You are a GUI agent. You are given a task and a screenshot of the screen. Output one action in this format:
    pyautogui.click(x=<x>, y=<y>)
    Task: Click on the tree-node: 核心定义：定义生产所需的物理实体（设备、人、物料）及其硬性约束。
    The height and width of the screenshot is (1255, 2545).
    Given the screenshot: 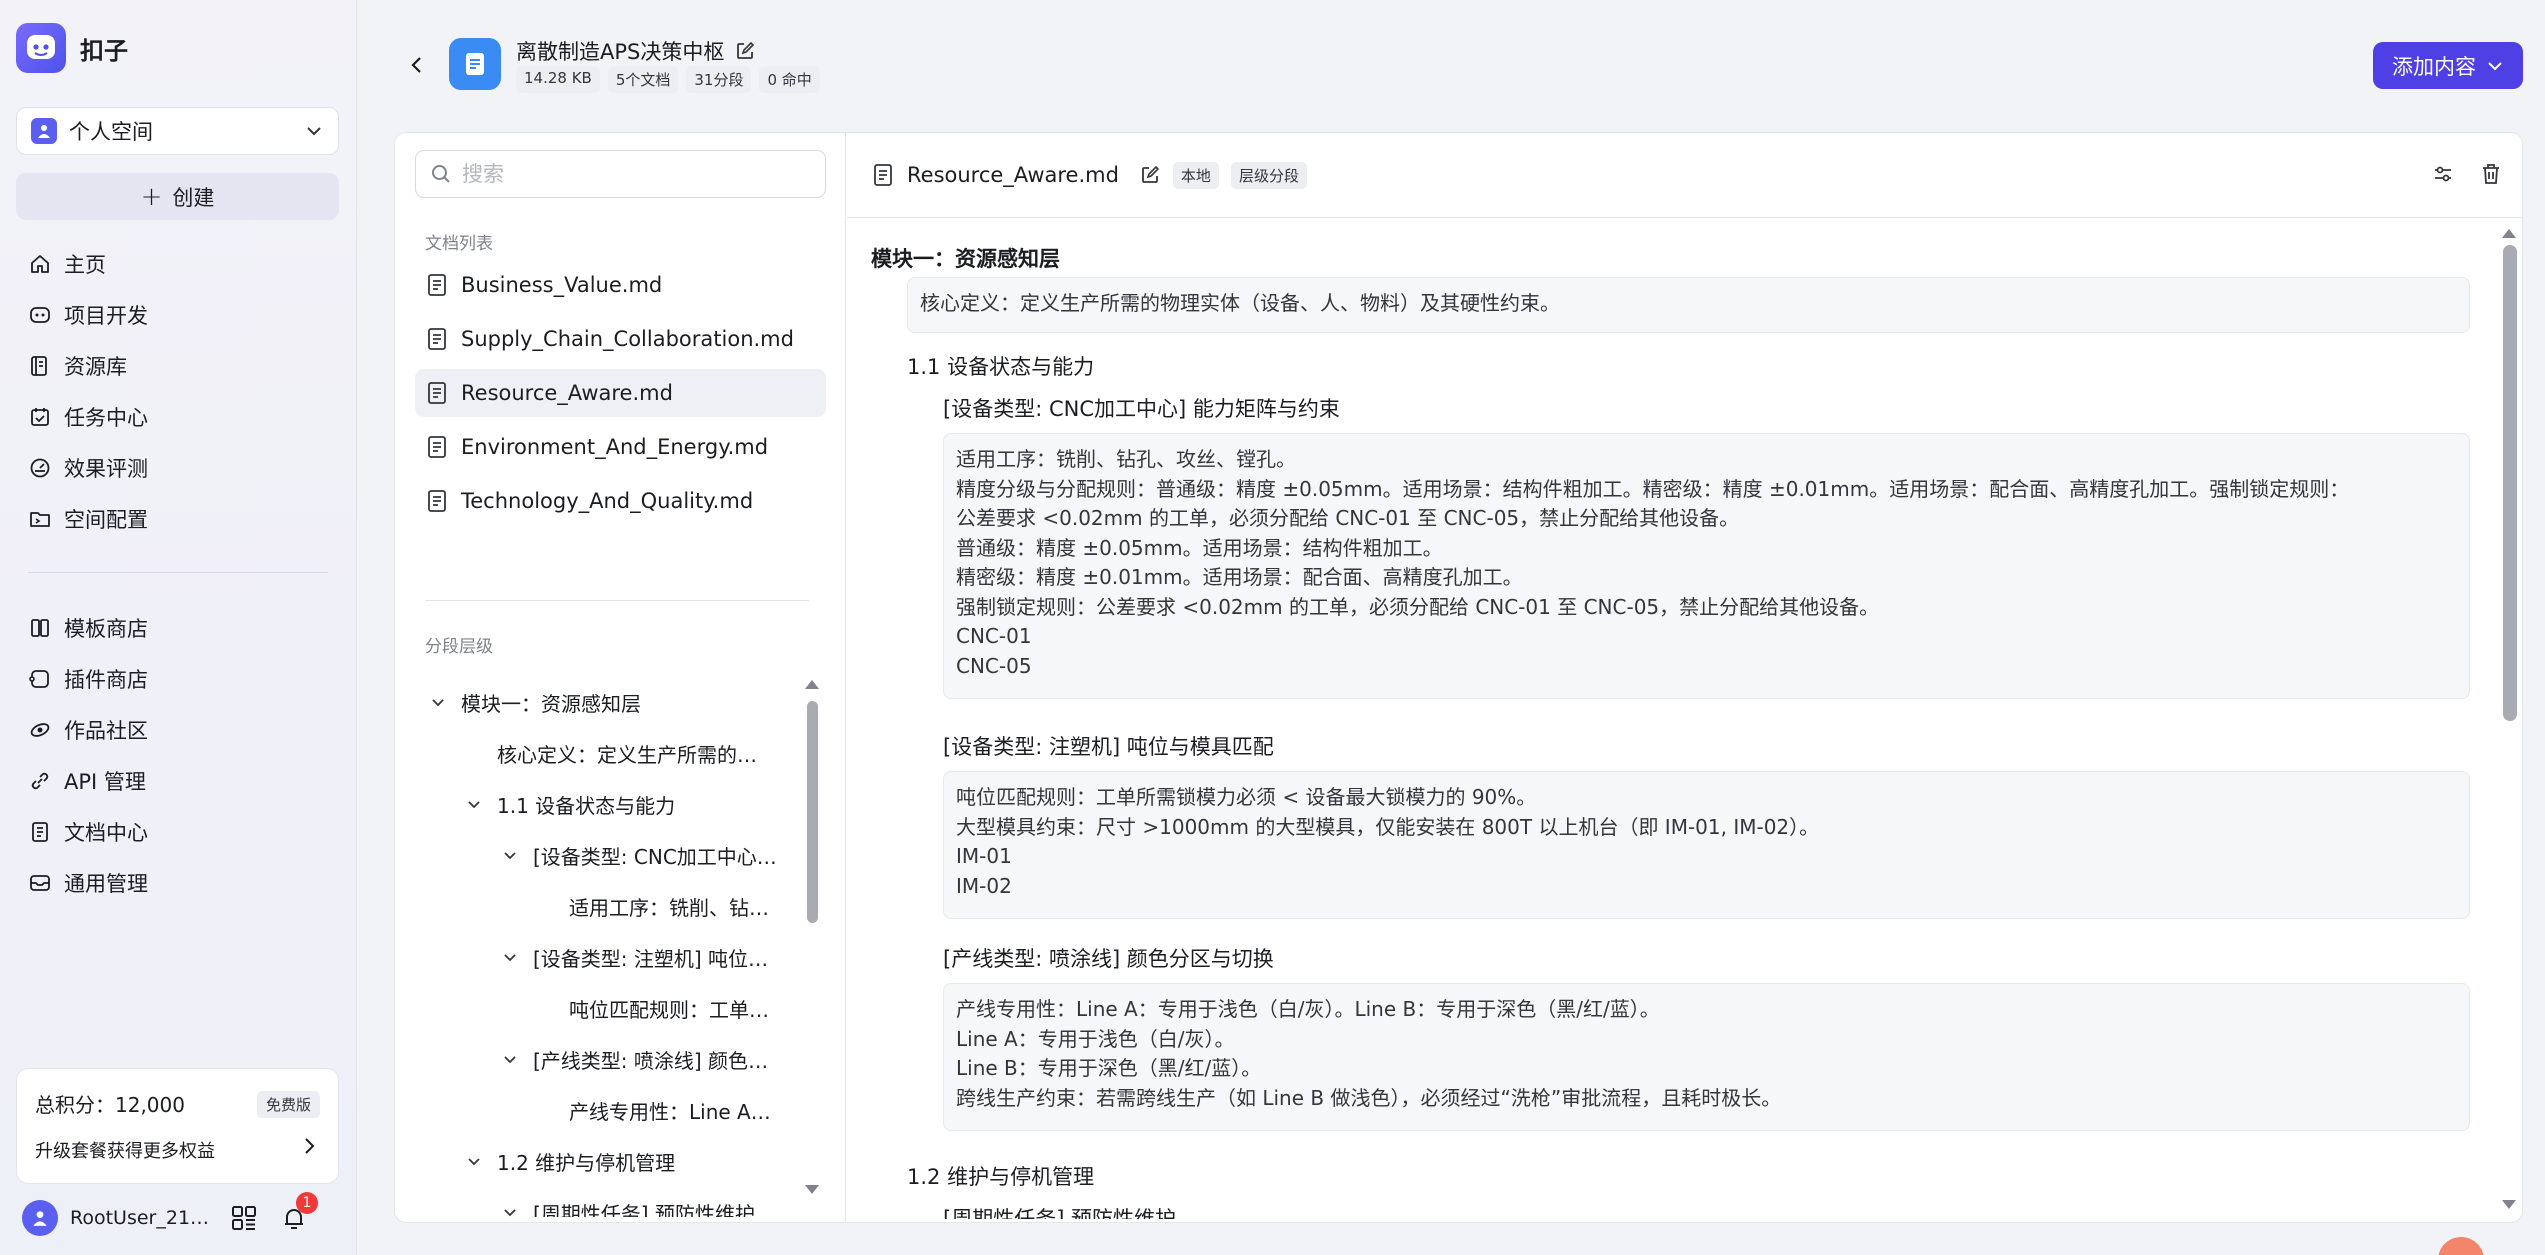 What is the action you would take?
    pyautogui.click(x=605, y=753)
    